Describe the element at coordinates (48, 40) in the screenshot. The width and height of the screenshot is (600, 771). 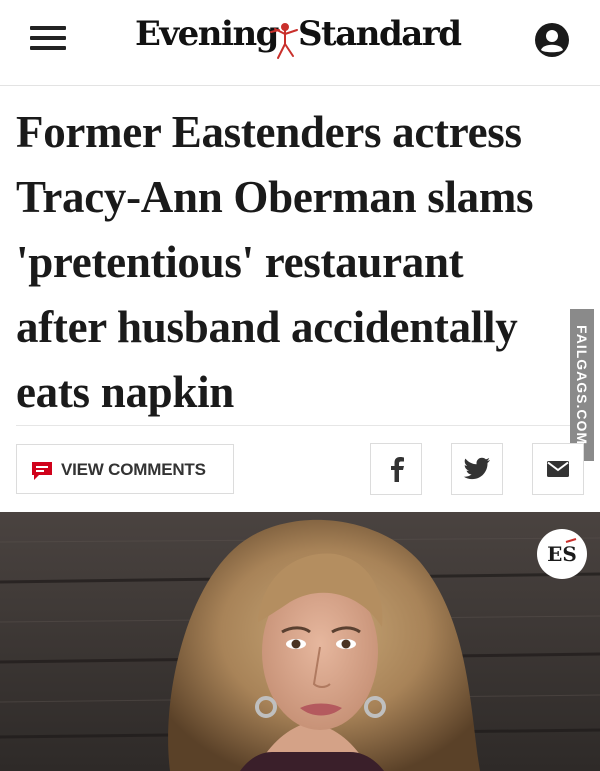
I see `hamburger-menu-icon` at that location.